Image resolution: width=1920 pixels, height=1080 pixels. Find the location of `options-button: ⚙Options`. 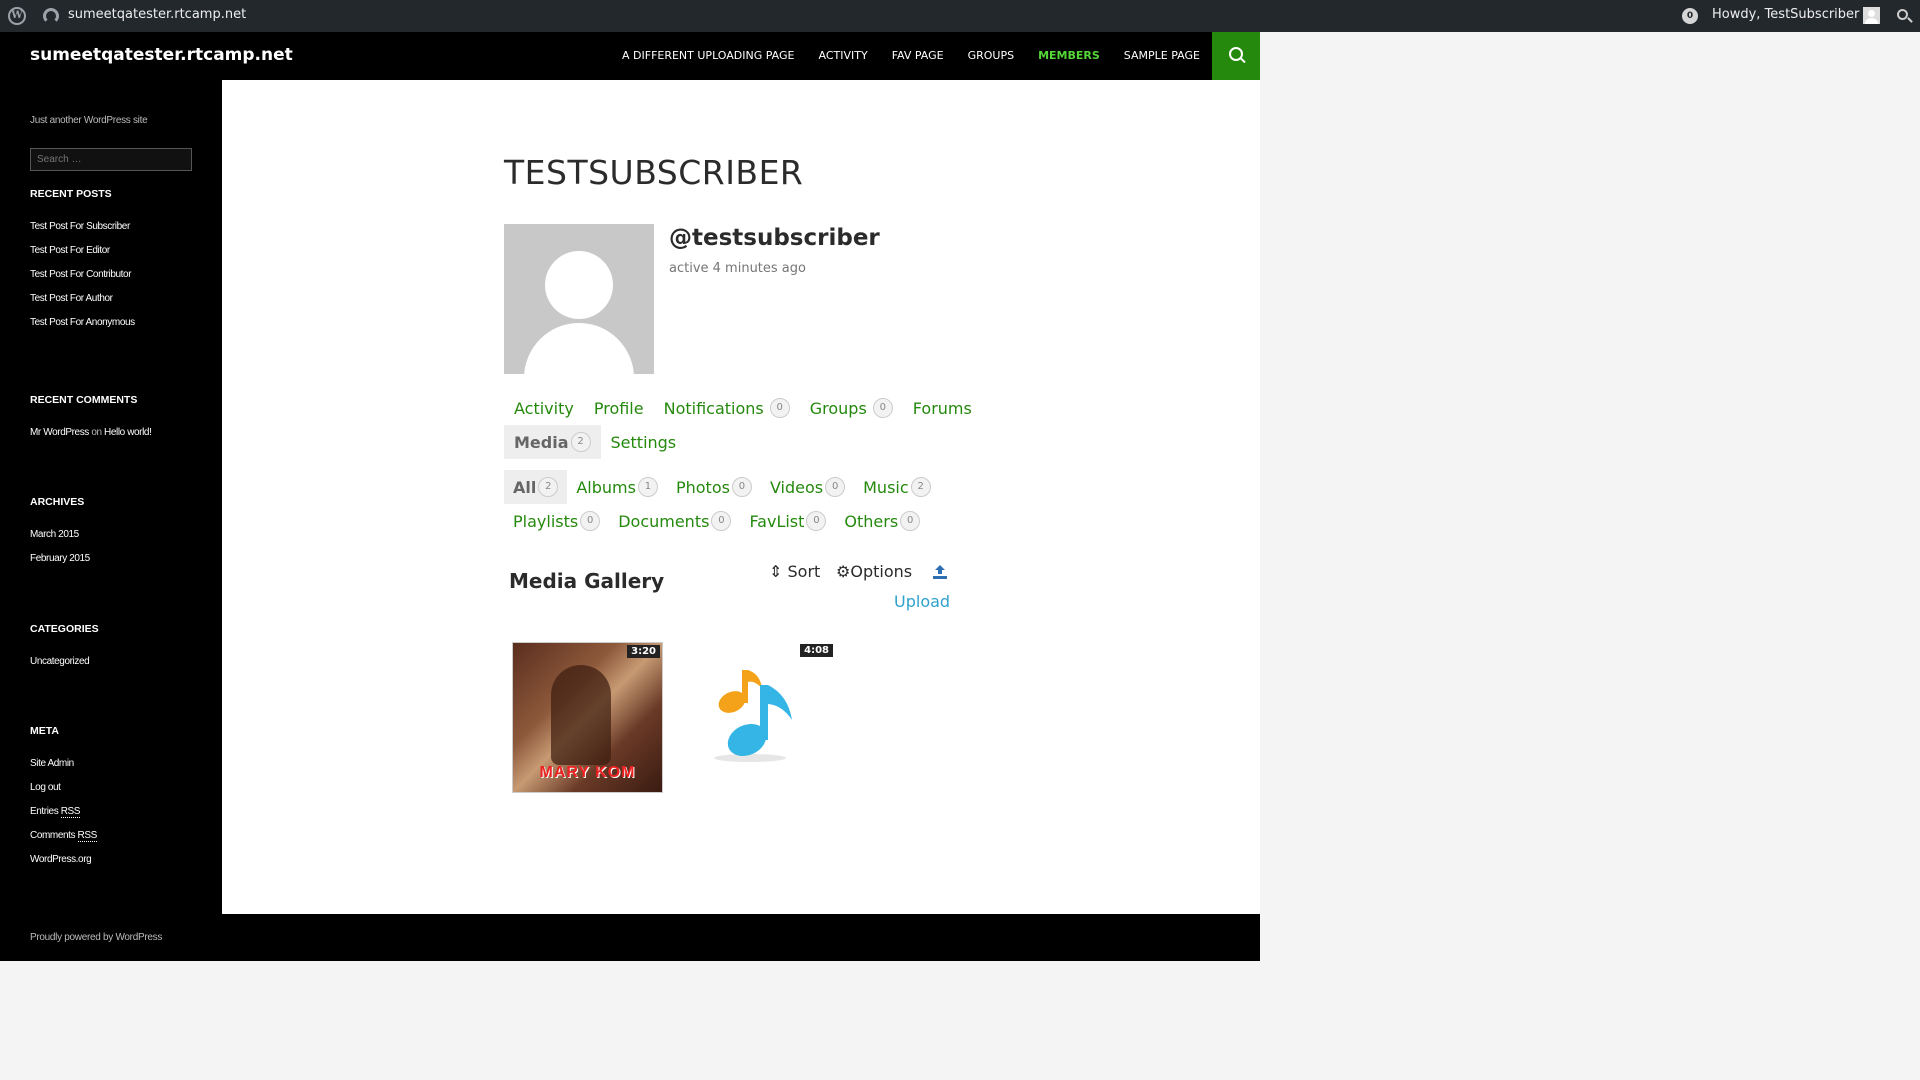

options-button: ⚙Options is located at coordinates (874, 571).